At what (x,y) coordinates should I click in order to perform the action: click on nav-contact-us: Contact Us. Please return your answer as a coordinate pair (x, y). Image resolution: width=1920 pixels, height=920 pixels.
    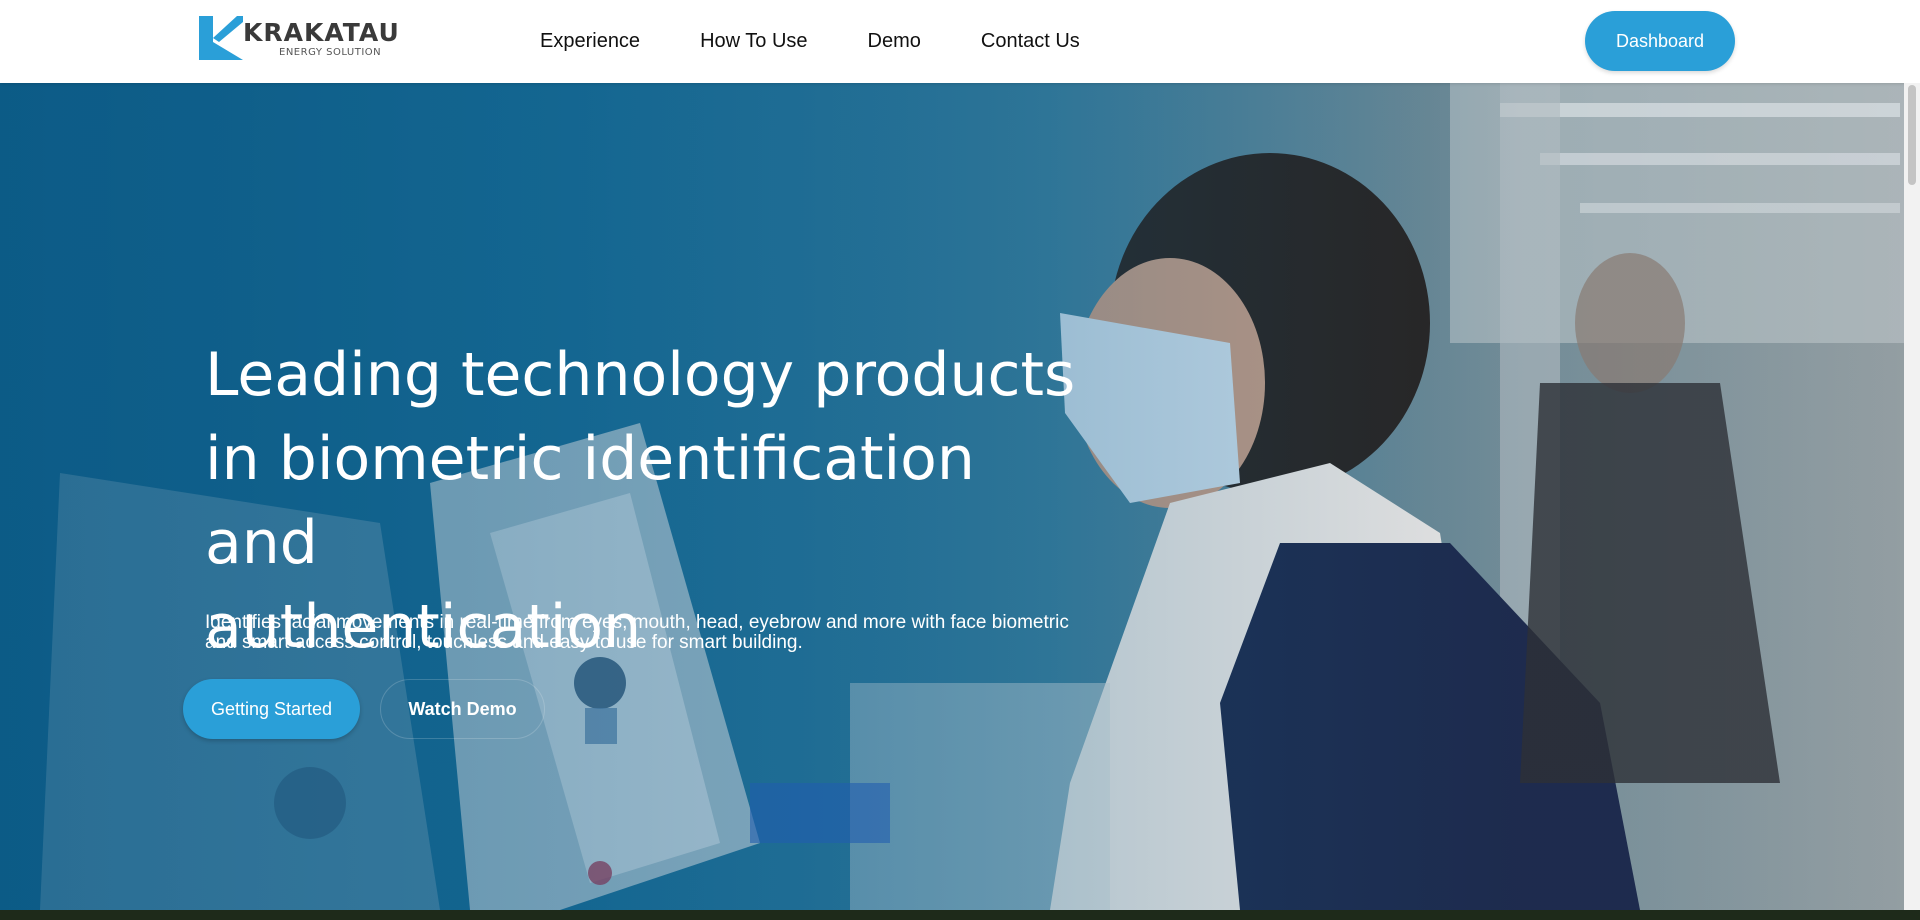
    Looking at the image, I should click on (1030, 41).